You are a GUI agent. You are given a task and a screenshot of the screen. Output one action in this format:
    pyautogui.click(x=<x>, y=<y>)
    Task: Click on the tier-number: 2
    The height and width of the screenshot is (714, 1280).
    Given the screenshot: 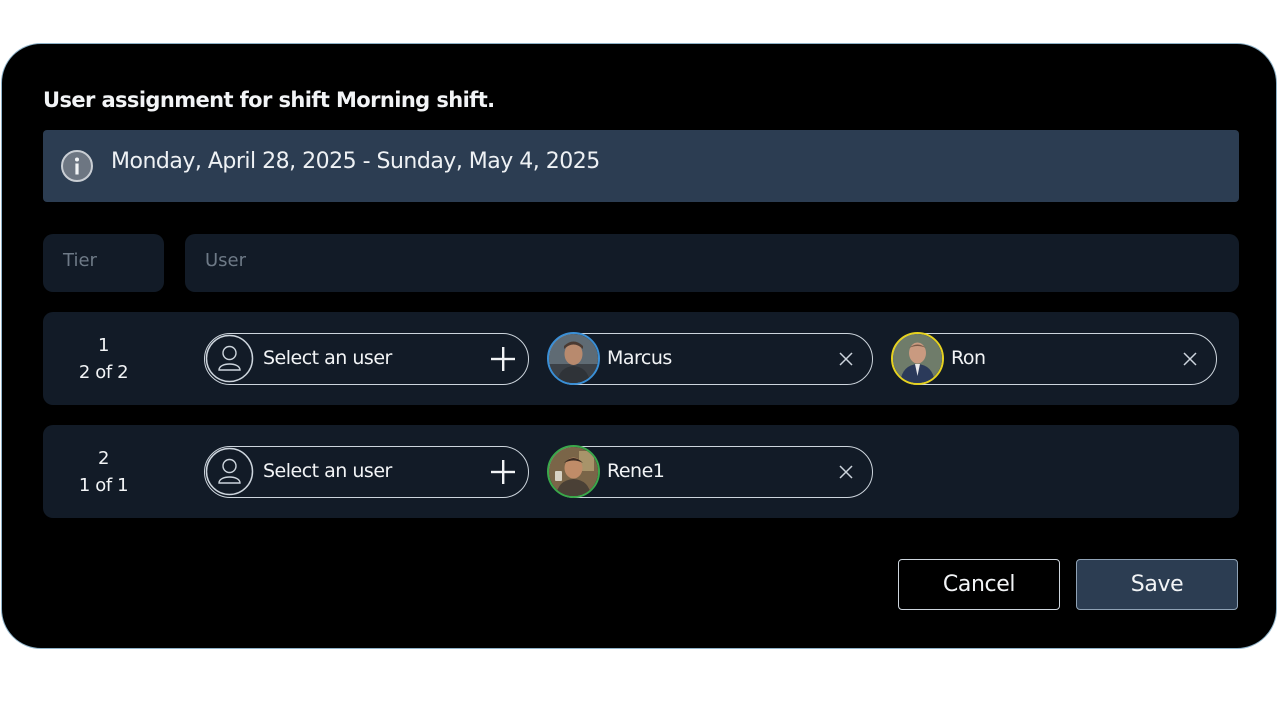 What is the action you would take?
    pyautogui.click(x=103, y=458)
    